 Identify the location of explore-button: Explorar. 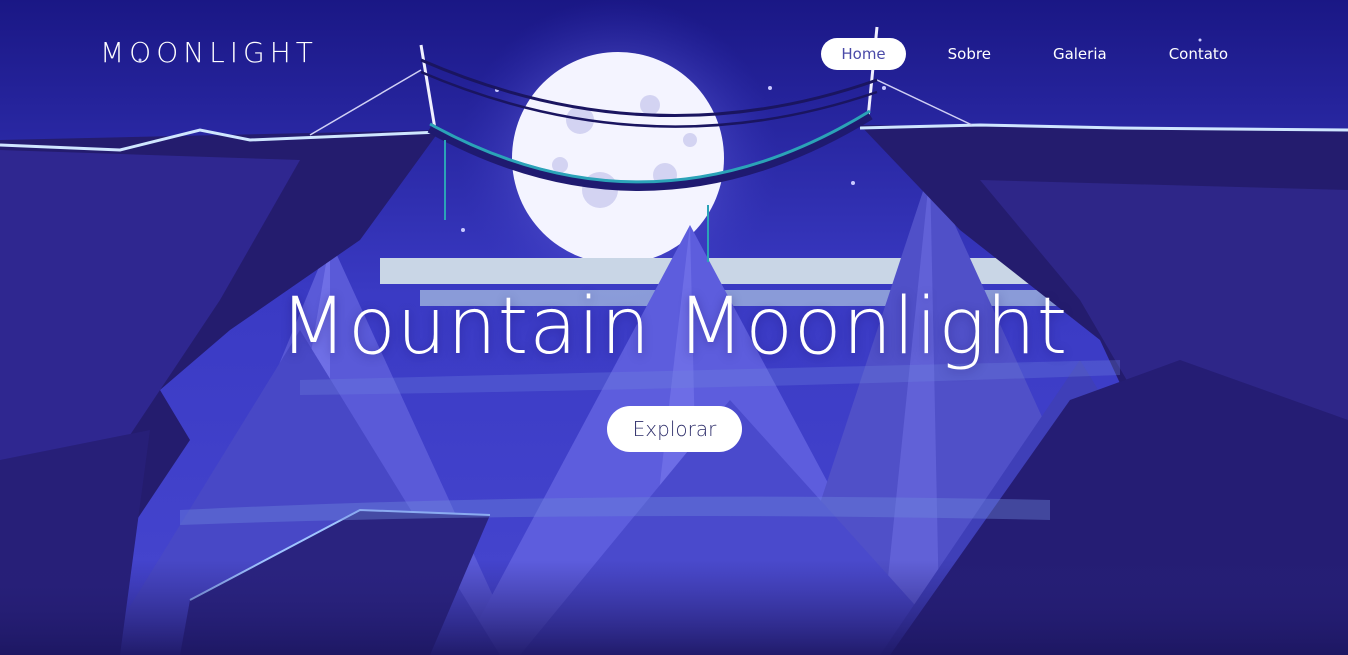
(674, 429).